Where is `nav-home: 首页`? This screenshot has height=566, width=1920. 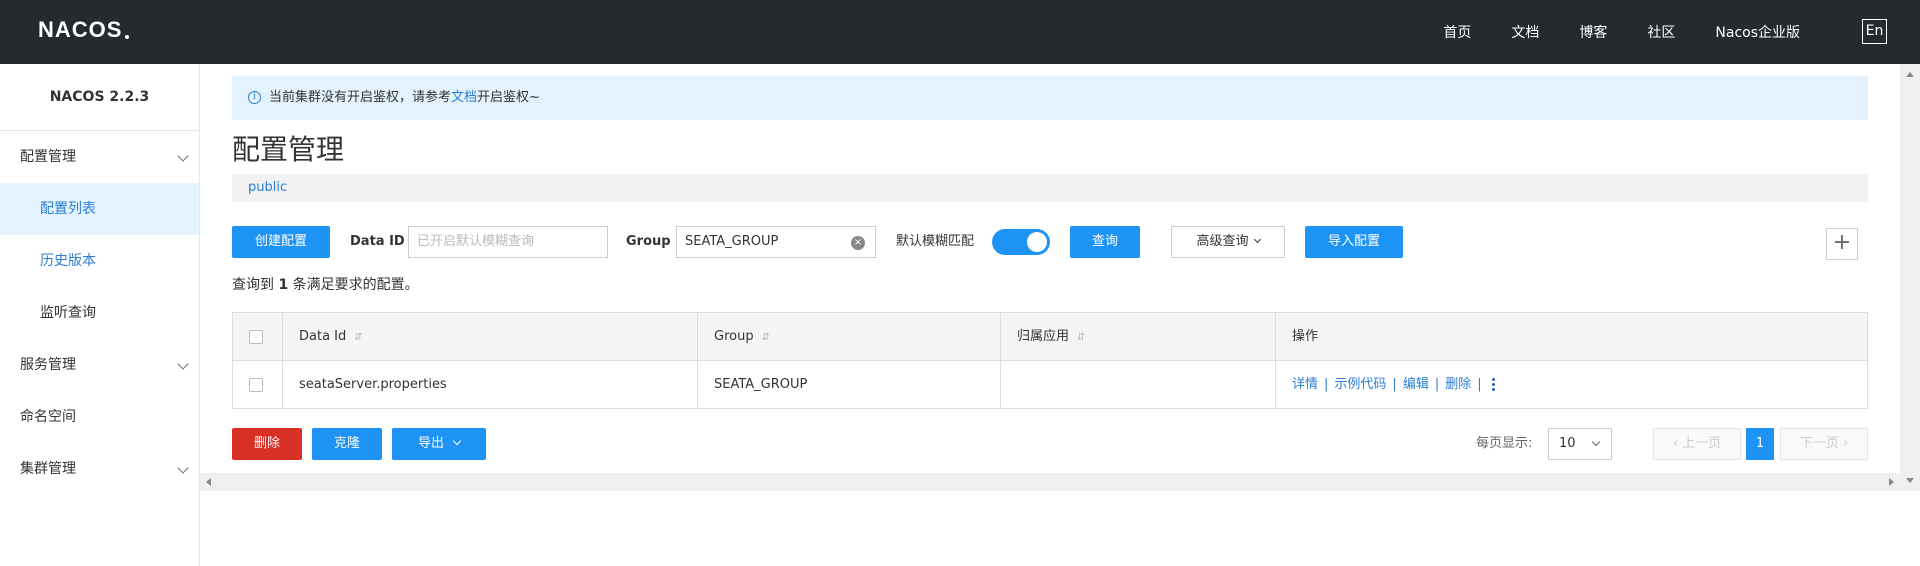 nav-home: 首页 is located at coordinates (1457, 32).